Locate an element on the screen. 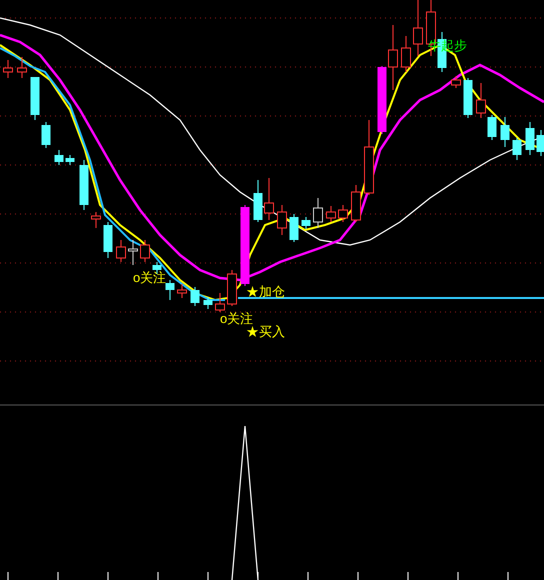  signal-label: ★买入 is located at coordinates (265, 331).